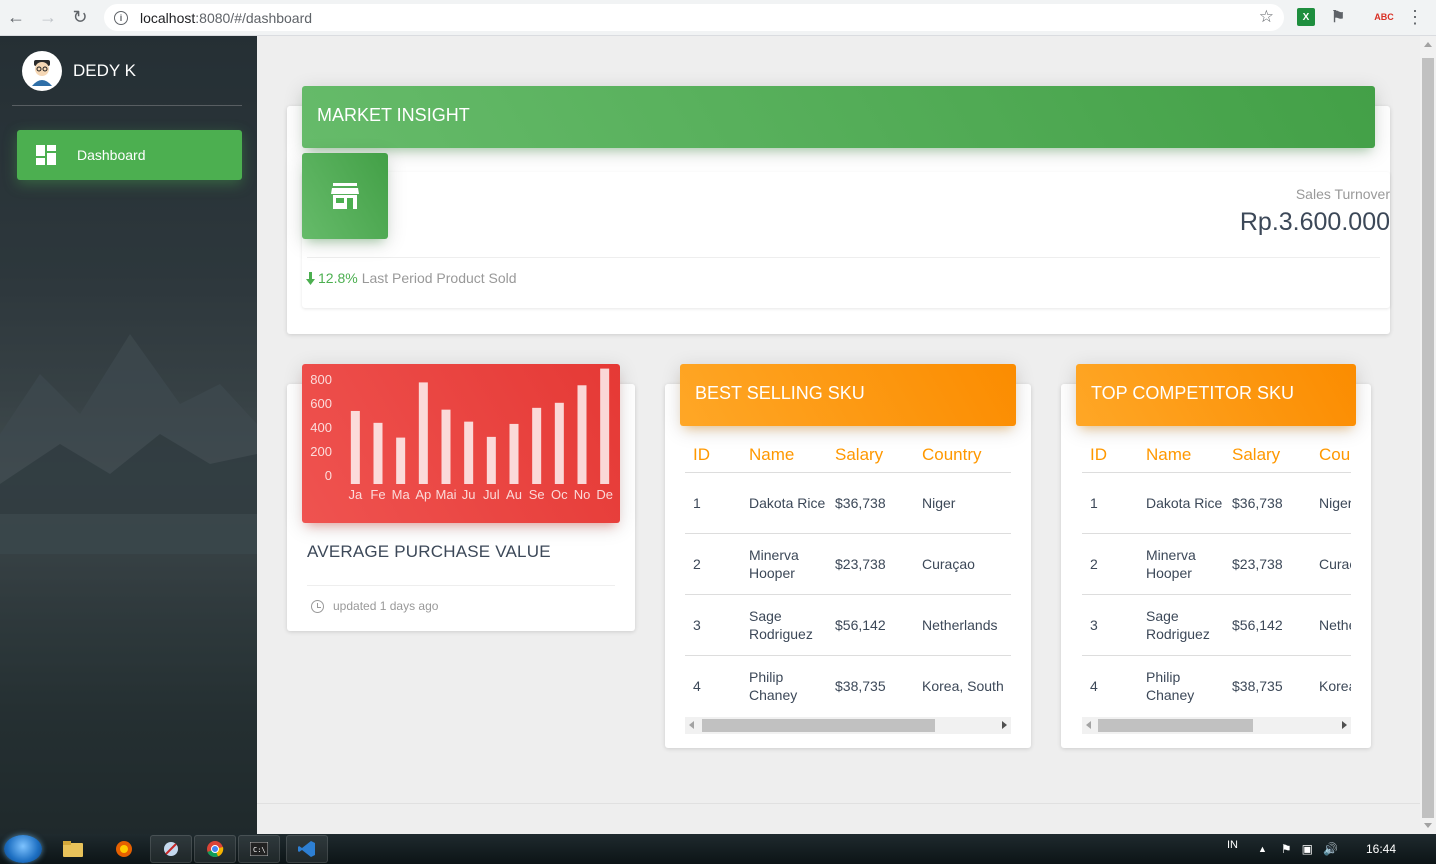  Describe the element at coordinates (171, 849) in the screenshot. I see `snipping-tool-icon` at that location.